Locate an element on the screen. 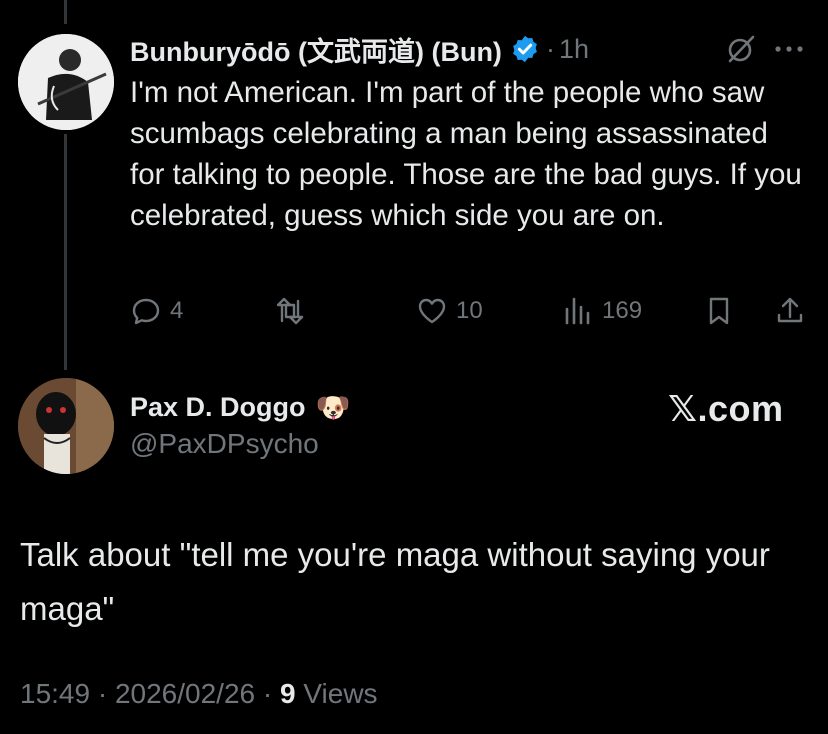 The width and height of the screenshot is (828, 734). views-count: 169 is located at coordinates (622, 310).